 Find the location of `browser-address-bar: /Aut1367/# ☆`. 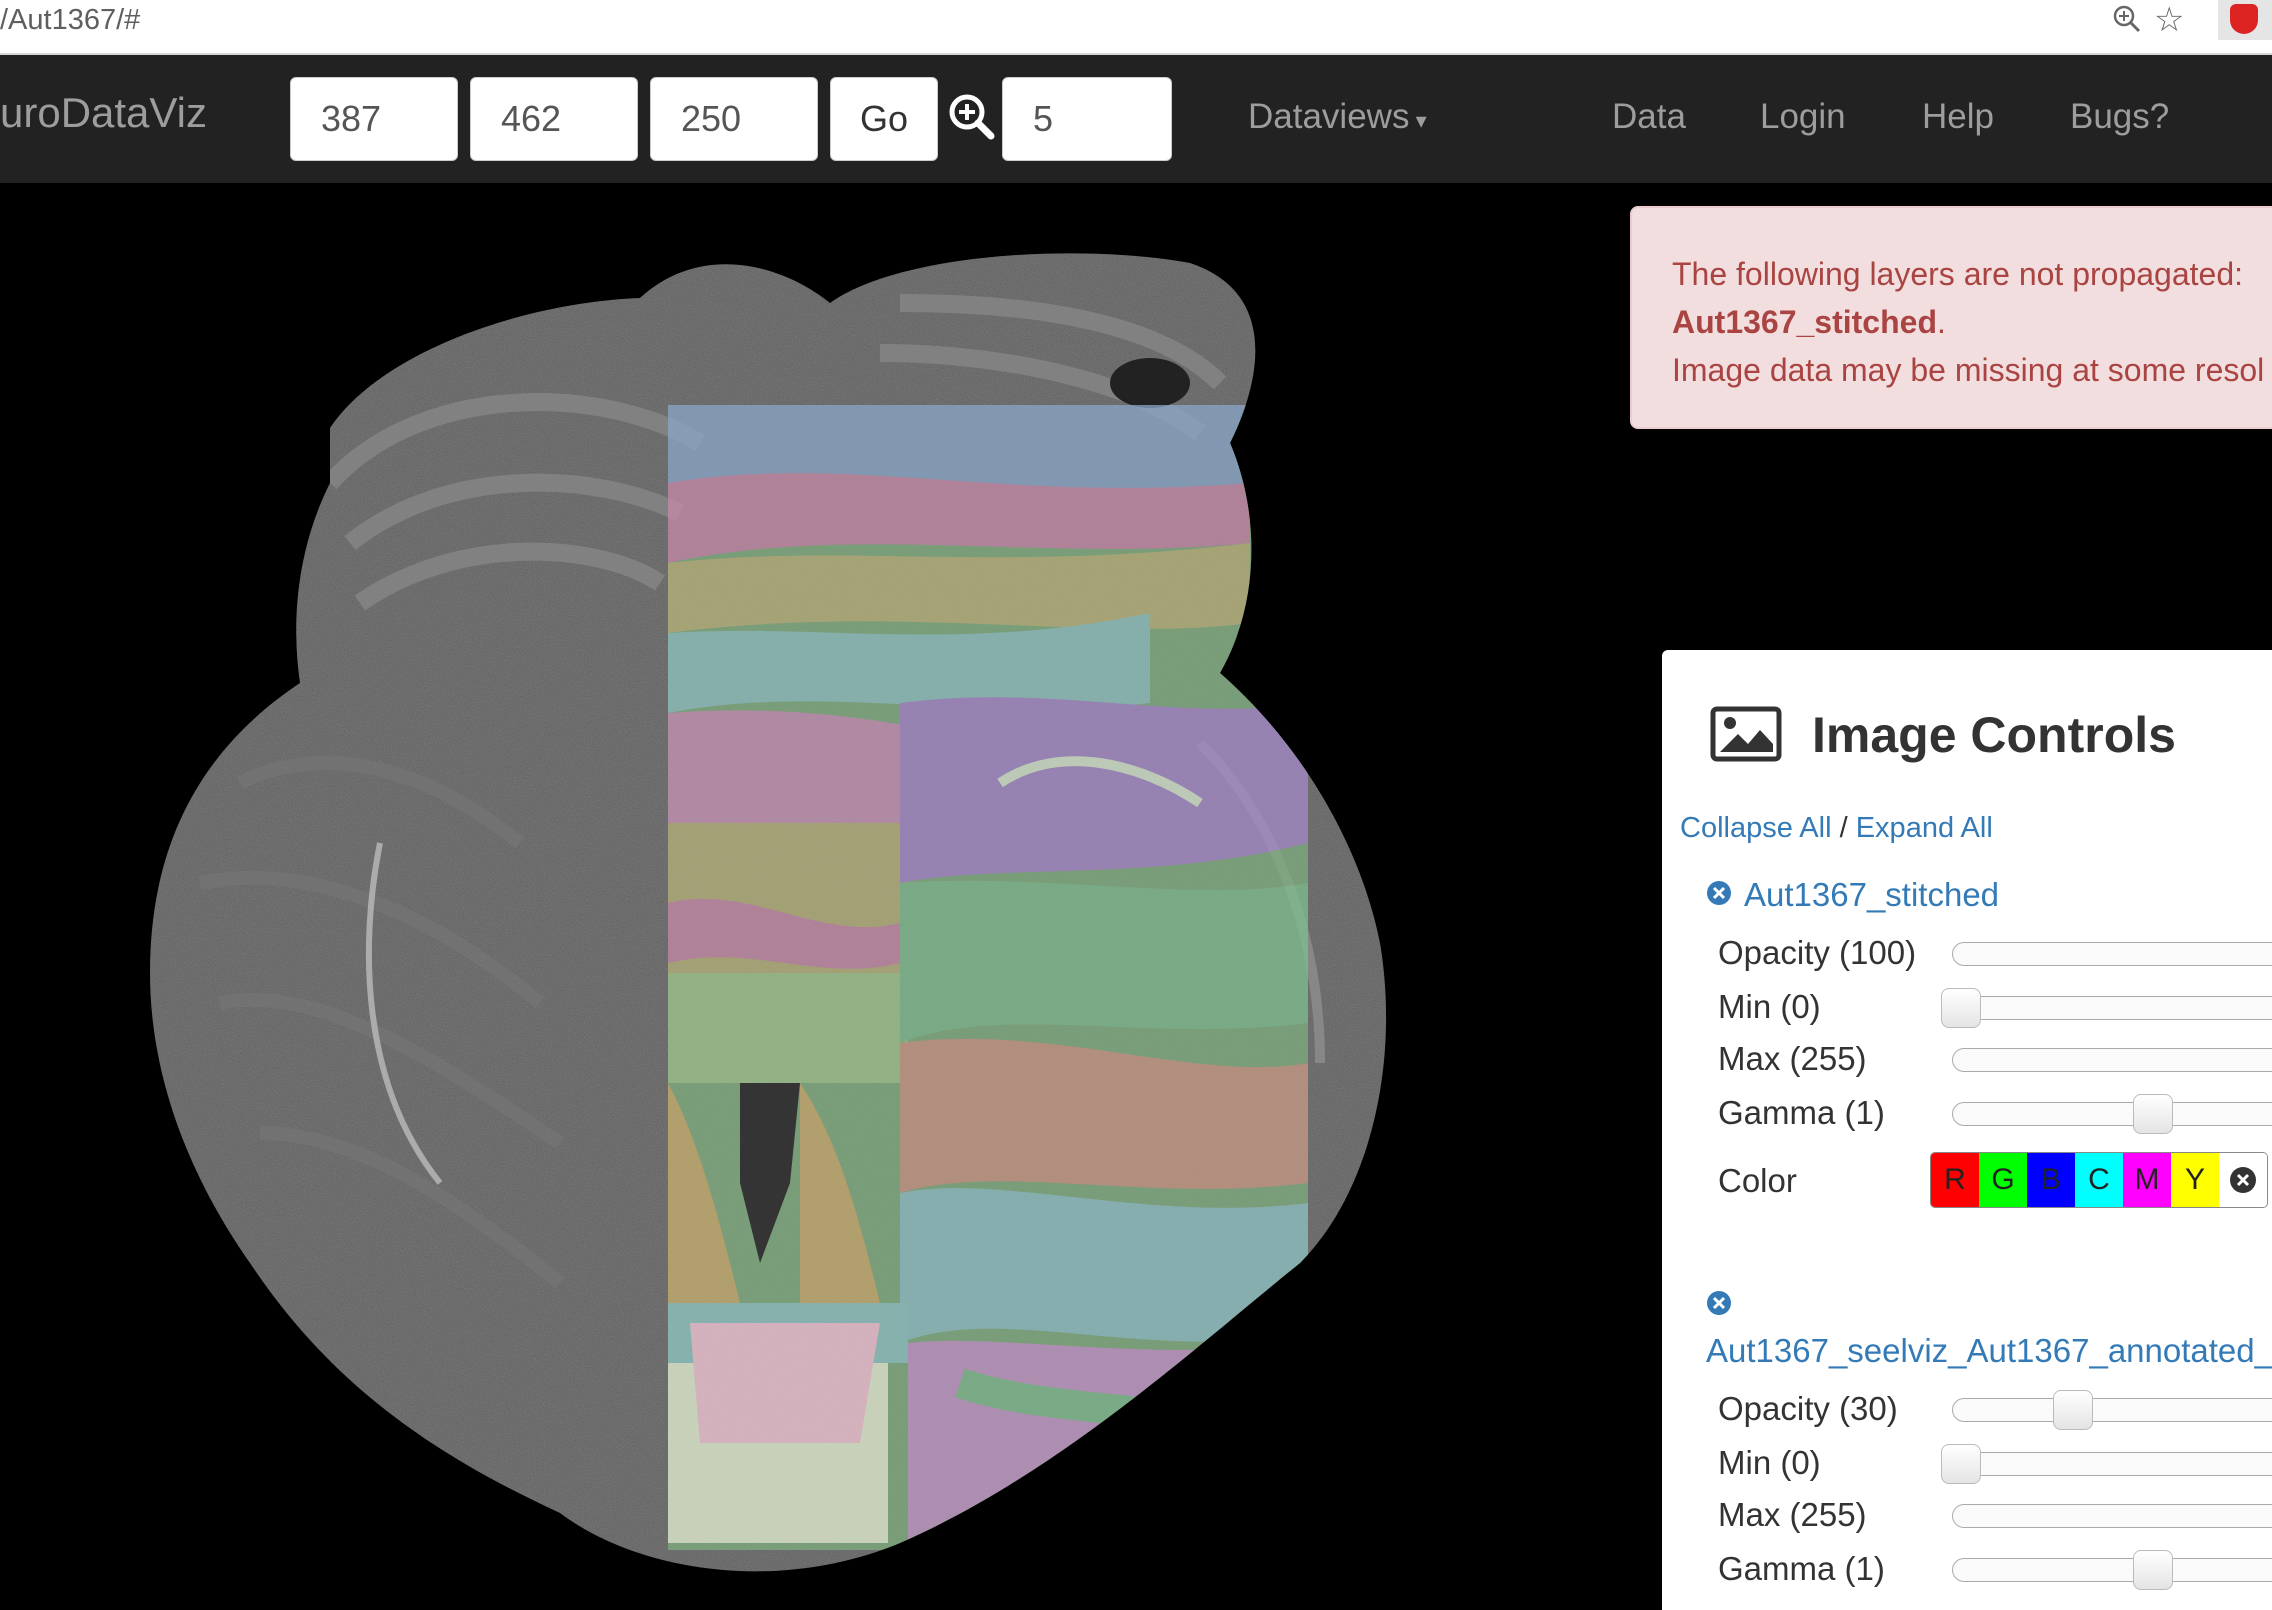

browser-address-bar: /Aut1367/# ☆ is located at coordinates (1136, 27).